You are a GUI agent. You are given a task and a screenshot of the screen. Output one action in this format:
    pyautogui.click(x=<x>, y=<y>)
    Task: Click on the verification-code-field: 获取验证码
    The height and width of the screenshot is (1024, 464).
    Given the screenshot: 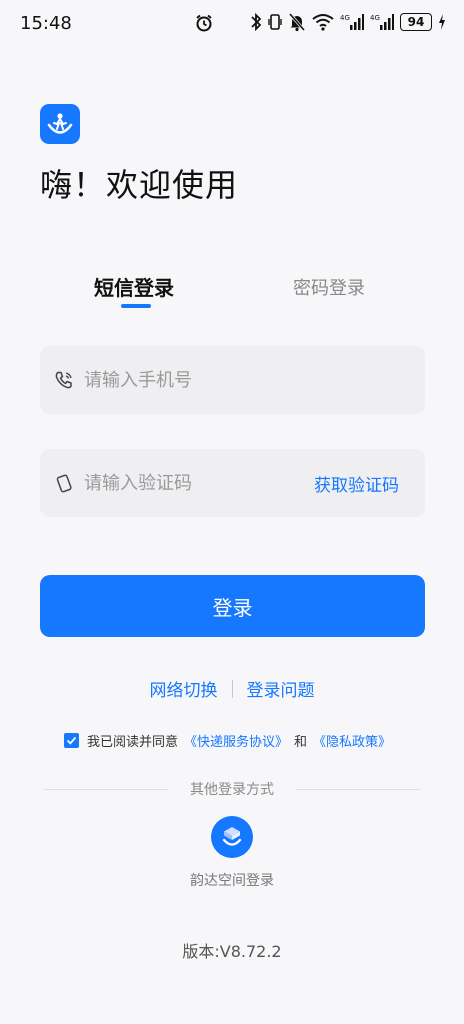 What is the action you would take?
    pyautogui.click(x=232, y=483)
    